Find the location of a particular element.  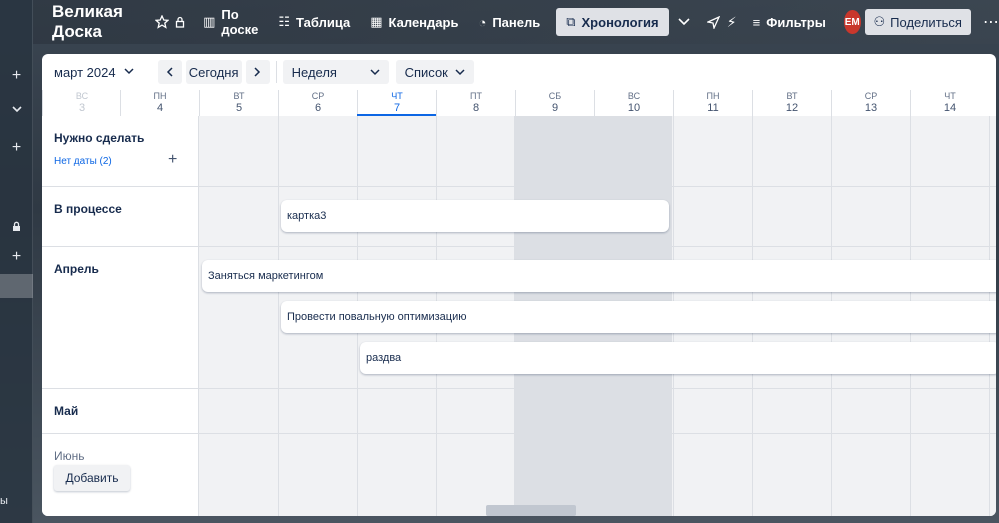

filters-button: ≡ Фильтры is located at coordinates (789, 22).